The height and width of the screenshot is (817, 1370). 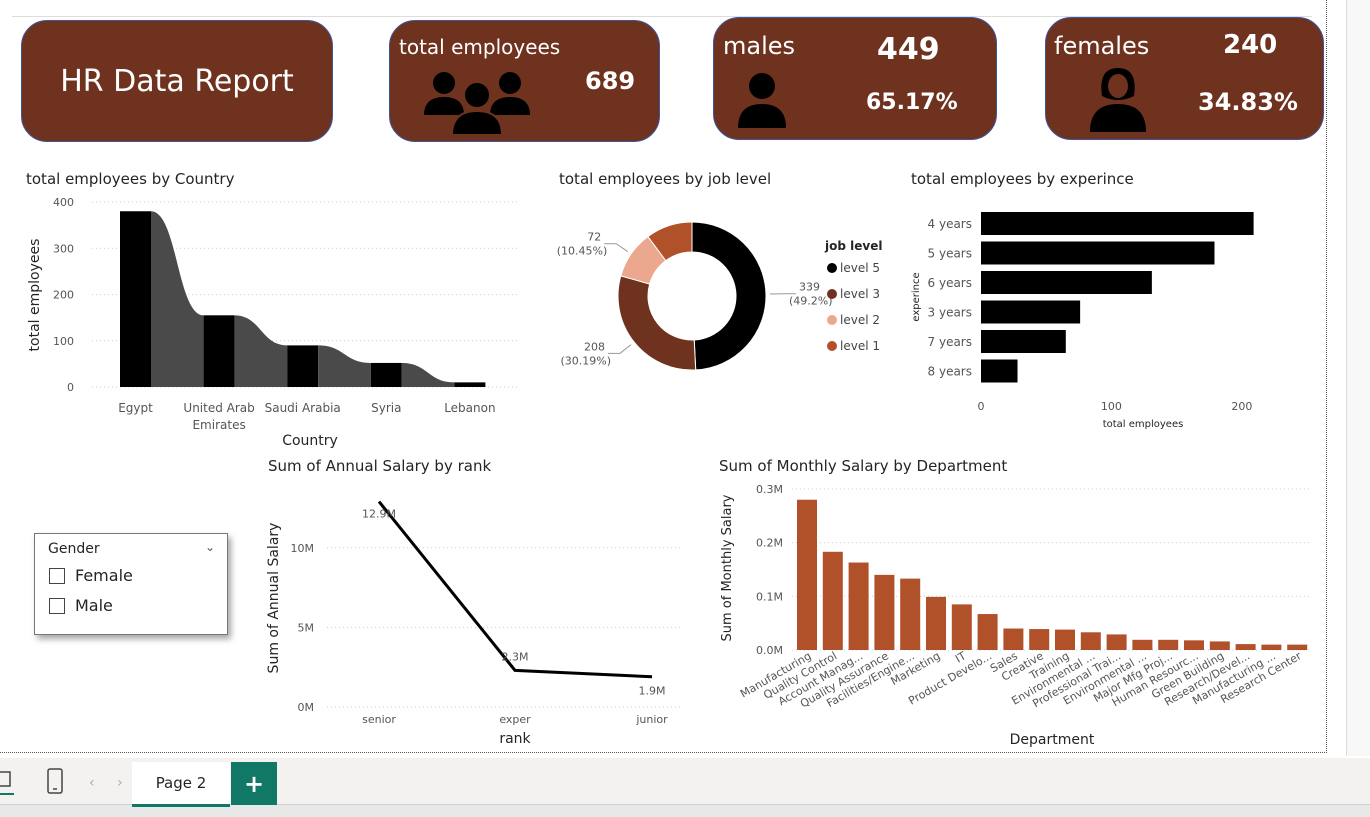 I want to click on kpi-total-value: 689, so click(x=610, y=81).